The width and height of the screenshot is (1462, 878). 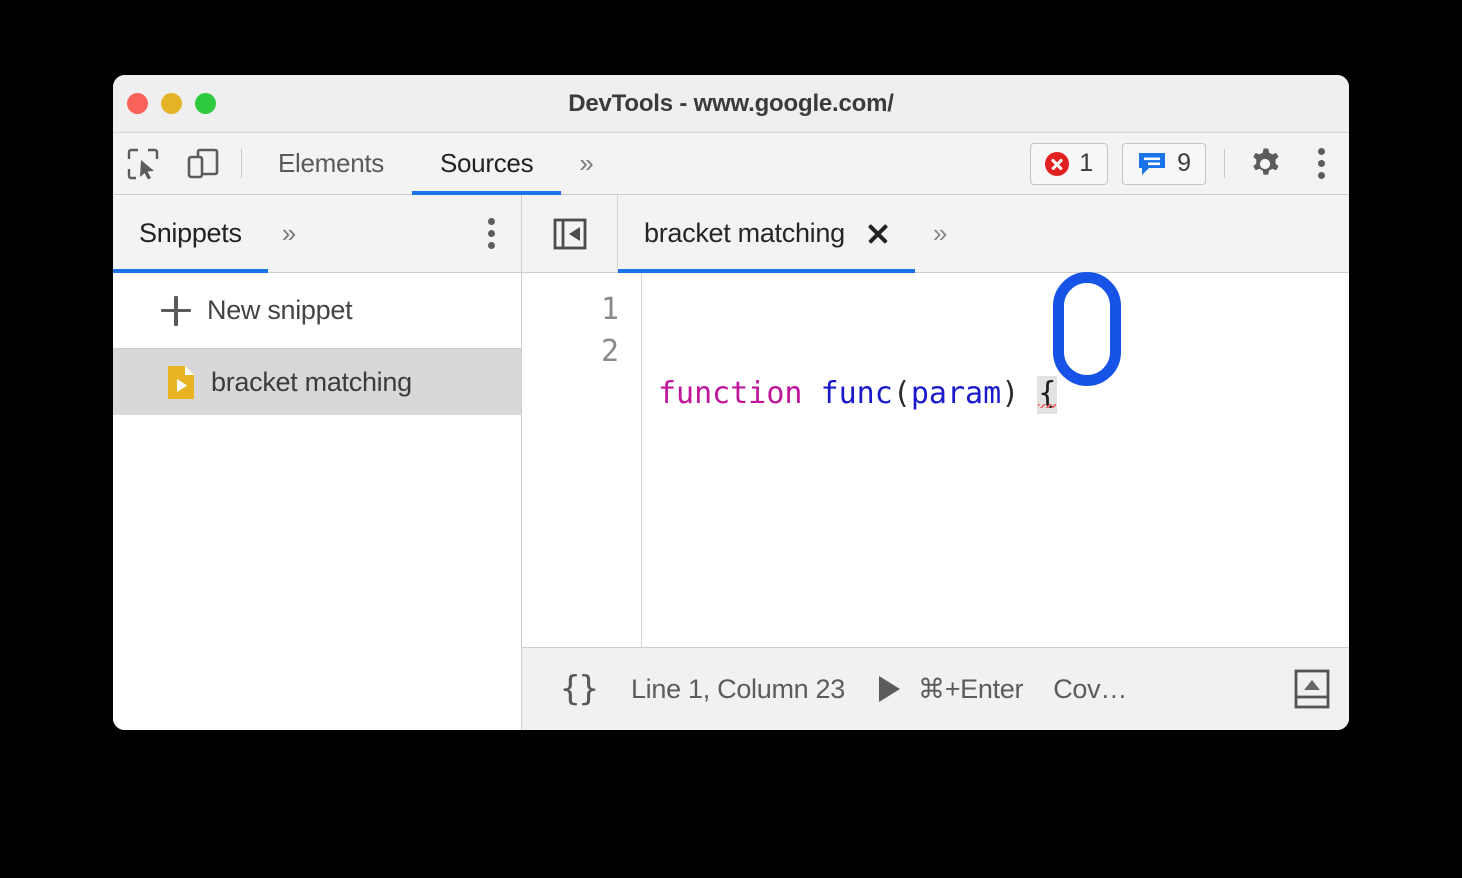 What do you see at coordinates (609, 309) in the screenshot?
I see `line-number: 1` at bounding box center [609, 309].